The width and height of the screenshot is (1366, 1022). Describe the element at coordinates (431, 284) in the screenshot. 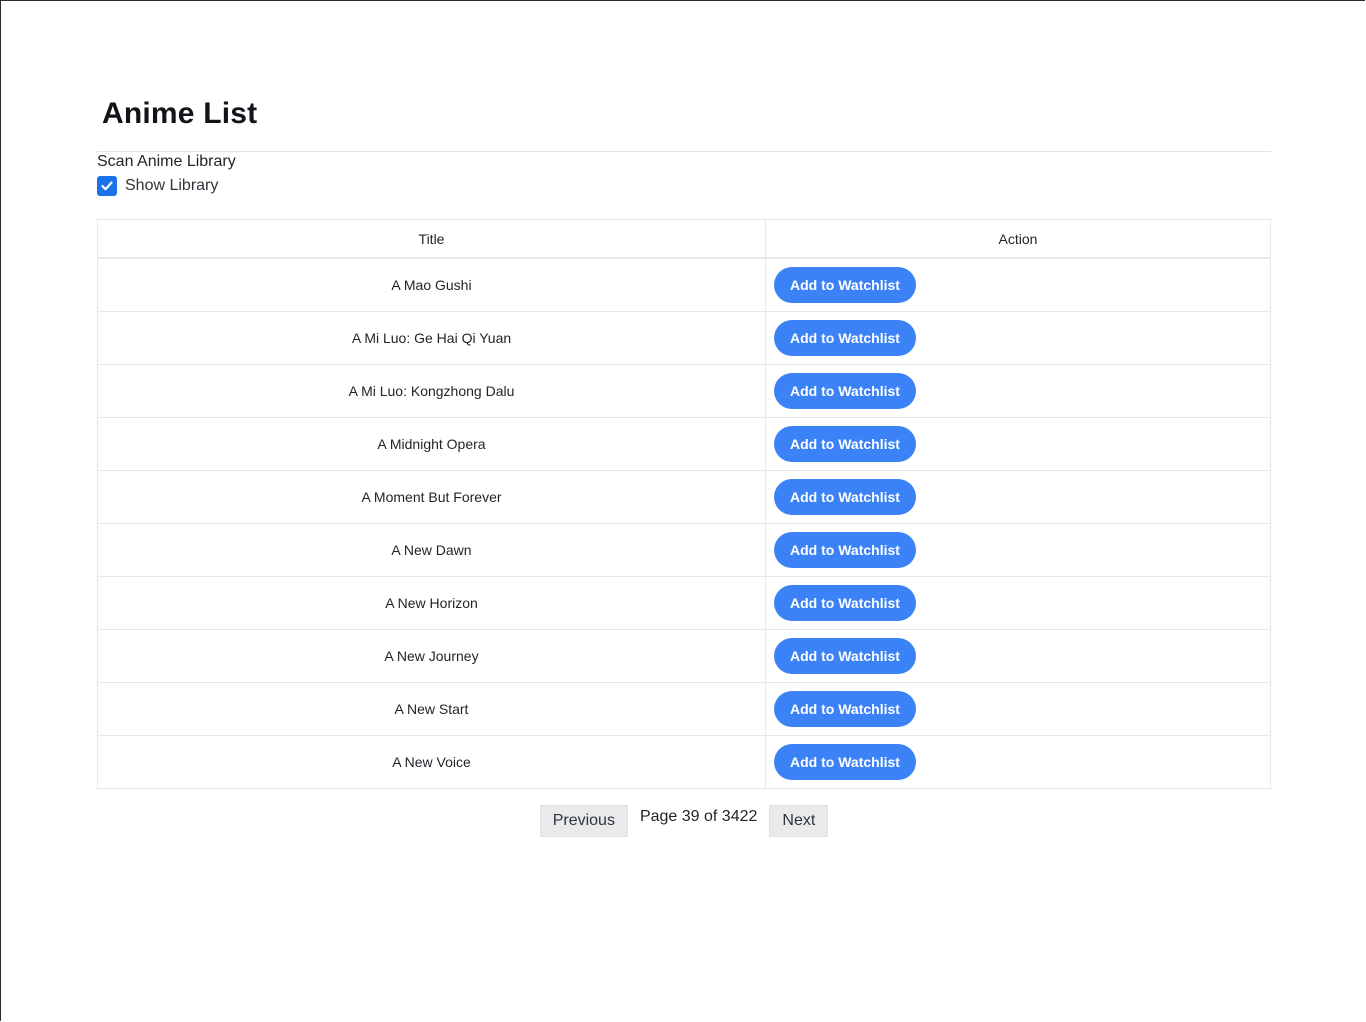

I see `anime-title: A Mao Gushi` at that location.